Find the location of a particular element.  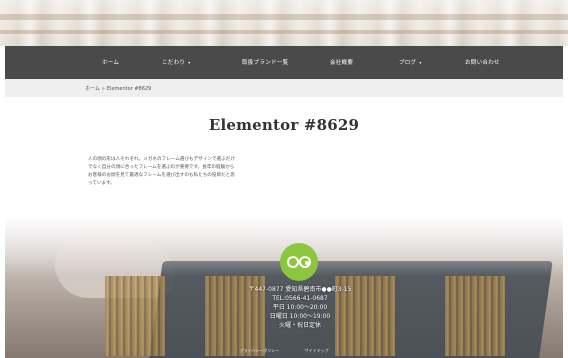

breadcrumb: ホーム» Elementor #8629 is located at coordinates (118, 88).